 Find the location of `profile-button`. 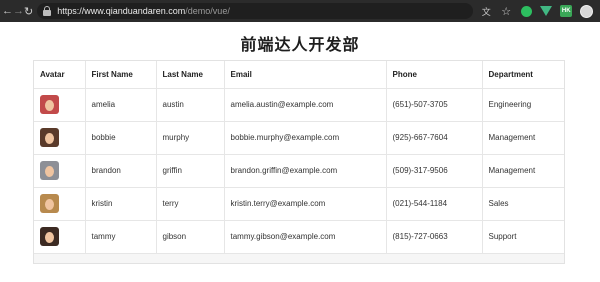

profile-button is located at coordinates (586, 11).